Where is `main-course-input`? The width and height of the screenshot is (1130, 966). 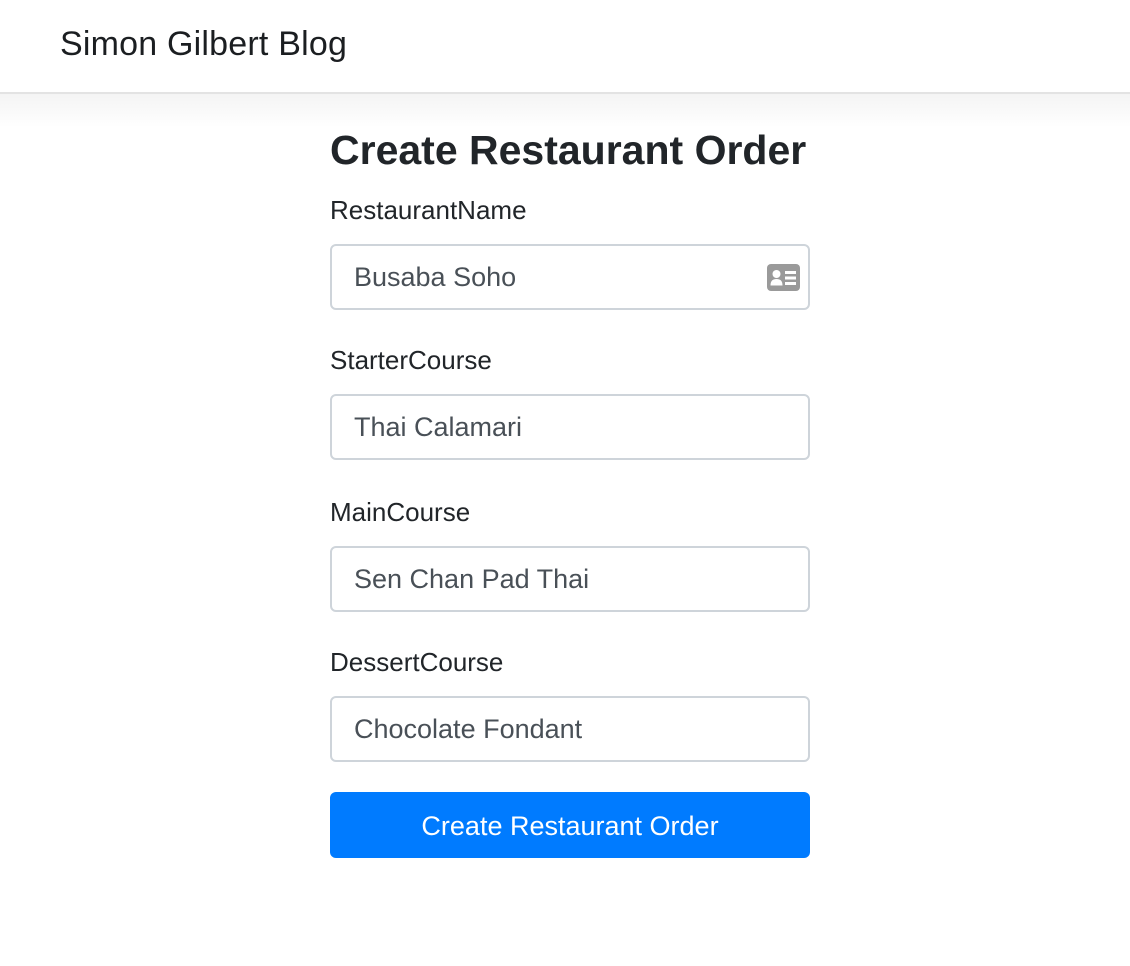
main-course-input is located at coordinates (570, 579).